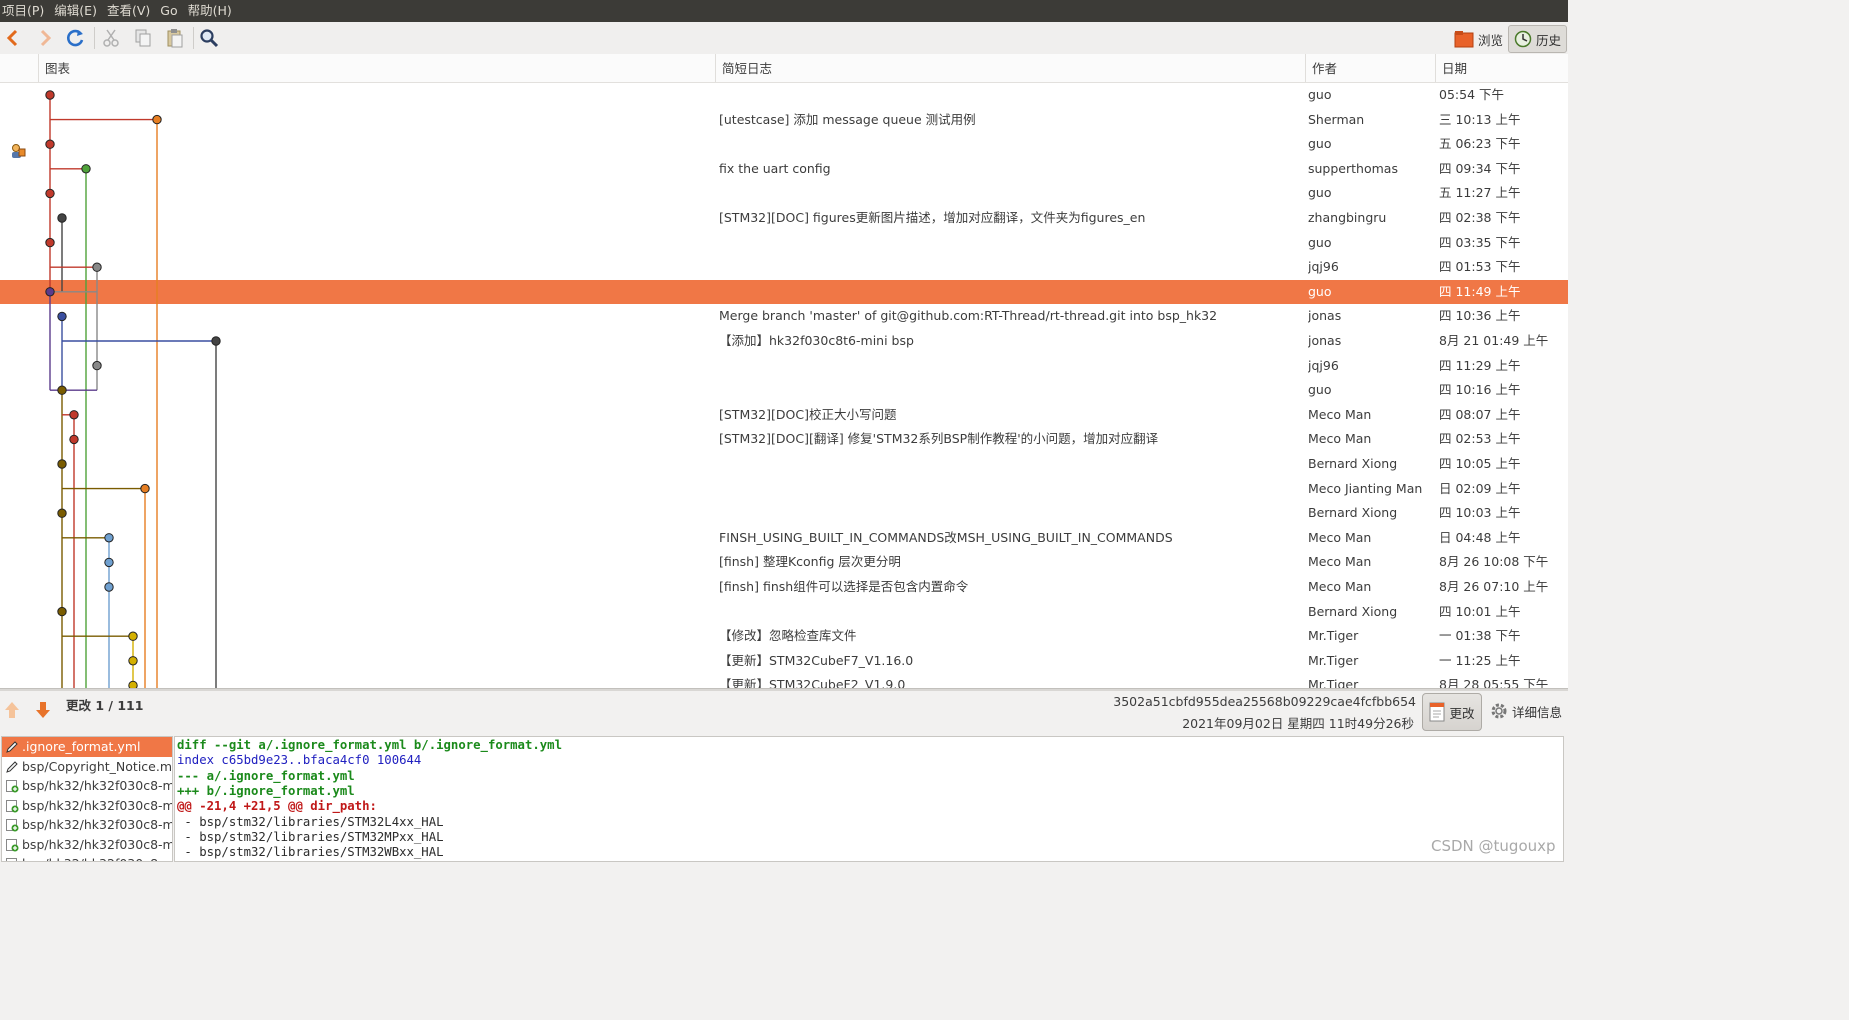  I want to click on change-button: 更改, so click(1452, 712).